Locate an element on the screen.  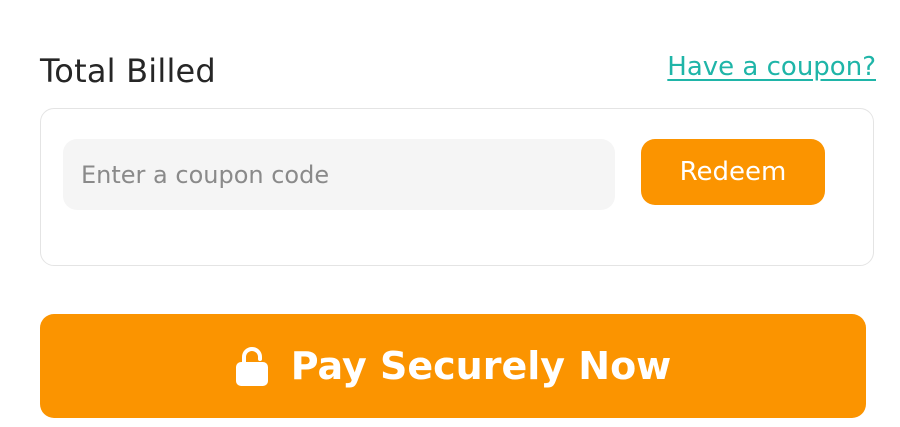
page-title: Total Billed is located at coordinates (128, 71).